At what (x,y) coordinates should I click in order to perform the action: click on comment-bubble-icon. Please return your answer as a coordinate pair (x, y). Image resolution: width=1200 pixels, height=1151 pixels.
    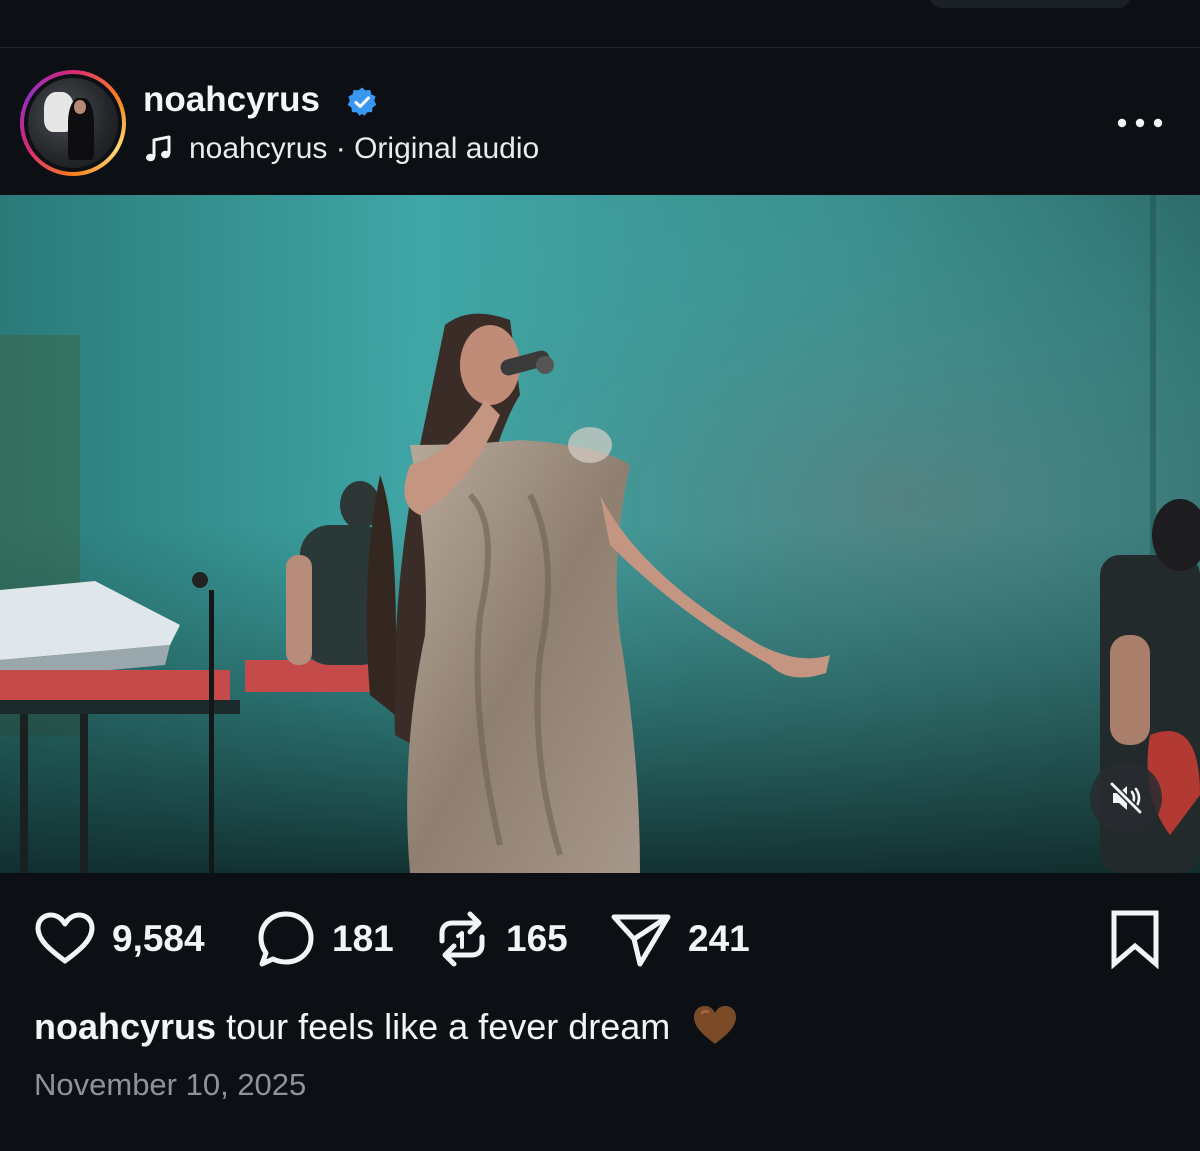
    Looking at the image, I should click on (286, 939).